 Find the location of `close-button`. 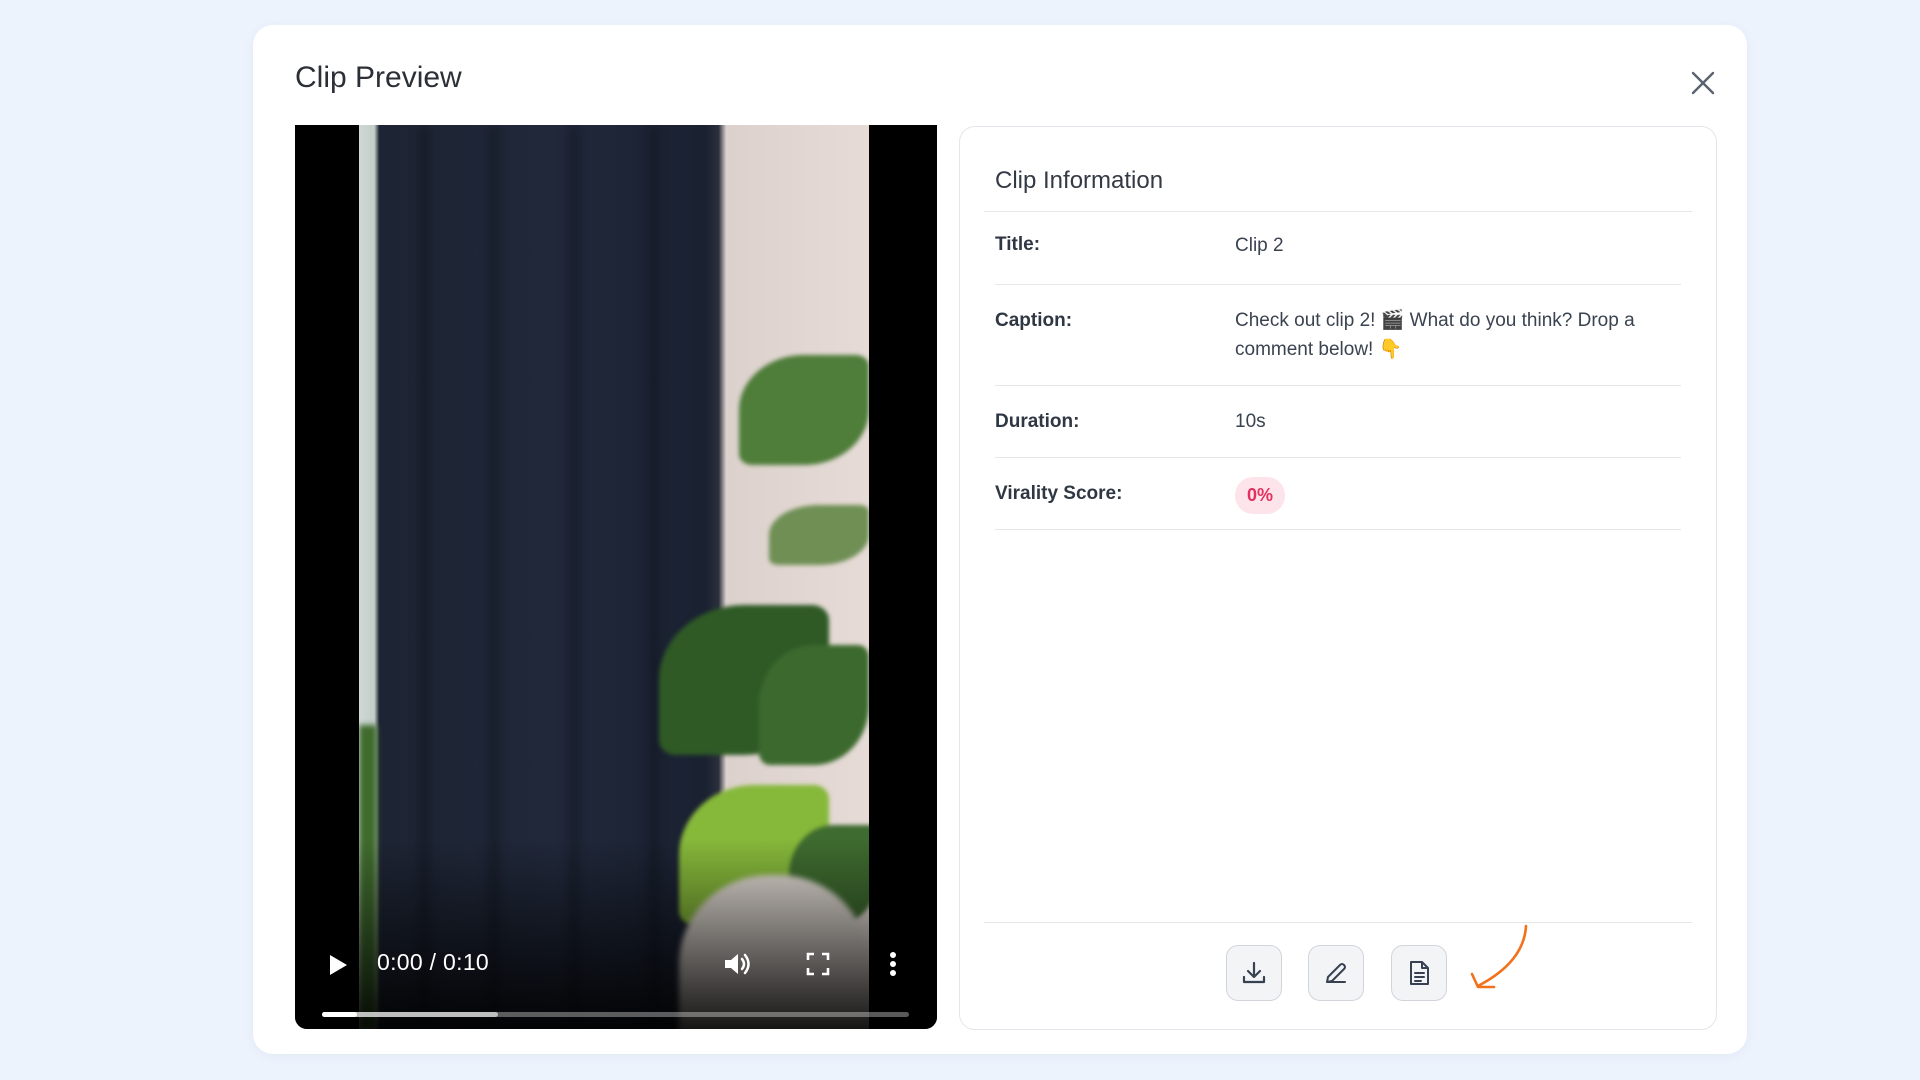

close-button is located at coordinates (1703, 83).